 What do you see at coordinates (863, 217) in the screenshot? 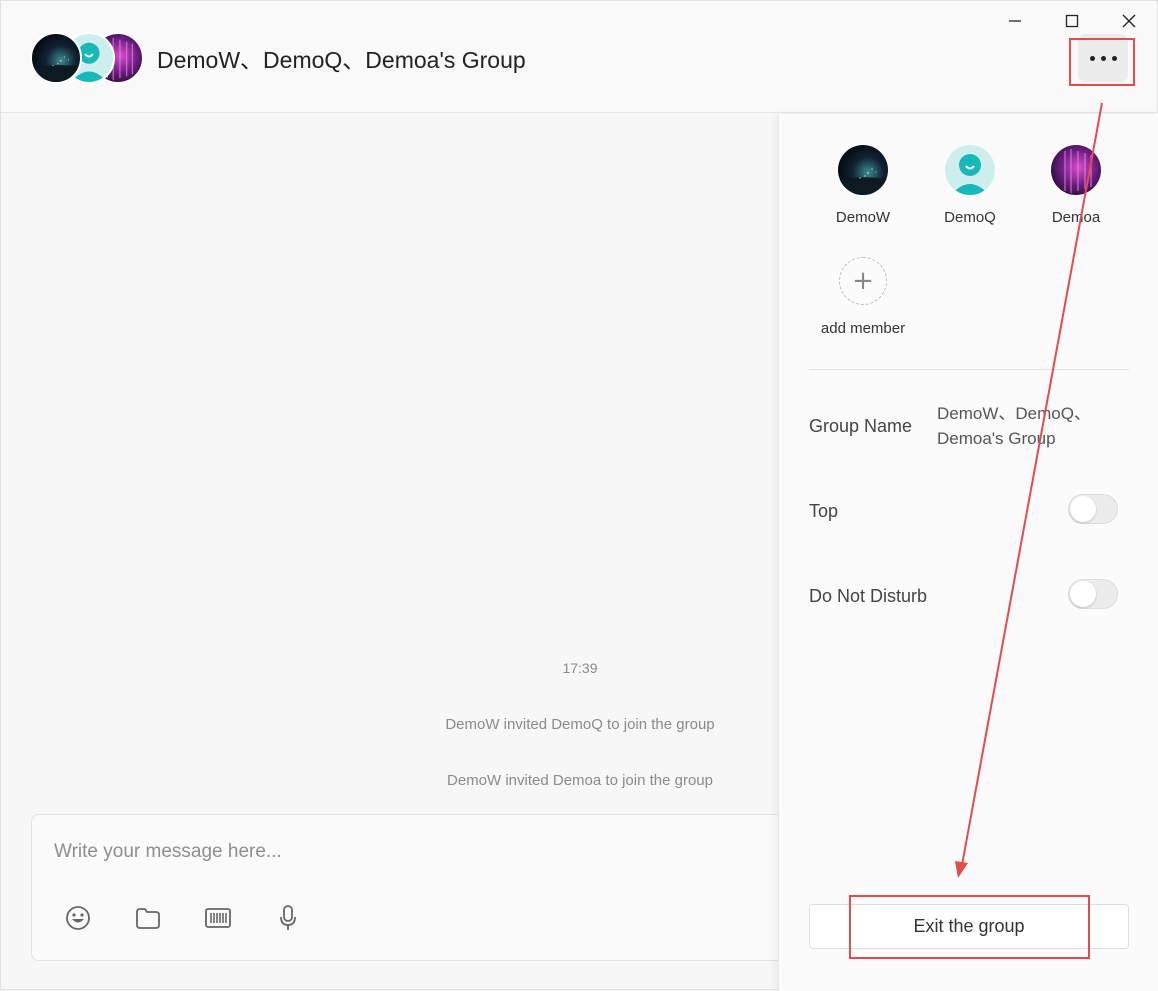
I see `member-name: DemoW` at bounding box center [863, 217].